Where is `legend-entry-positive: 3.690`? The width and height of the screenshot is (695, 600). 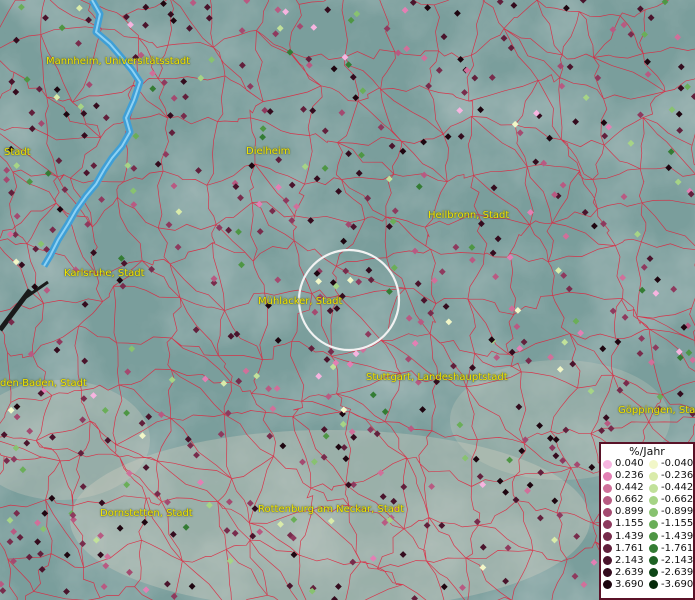 legend-entry-positive: 3.690 is located at coordinates (624, 585).